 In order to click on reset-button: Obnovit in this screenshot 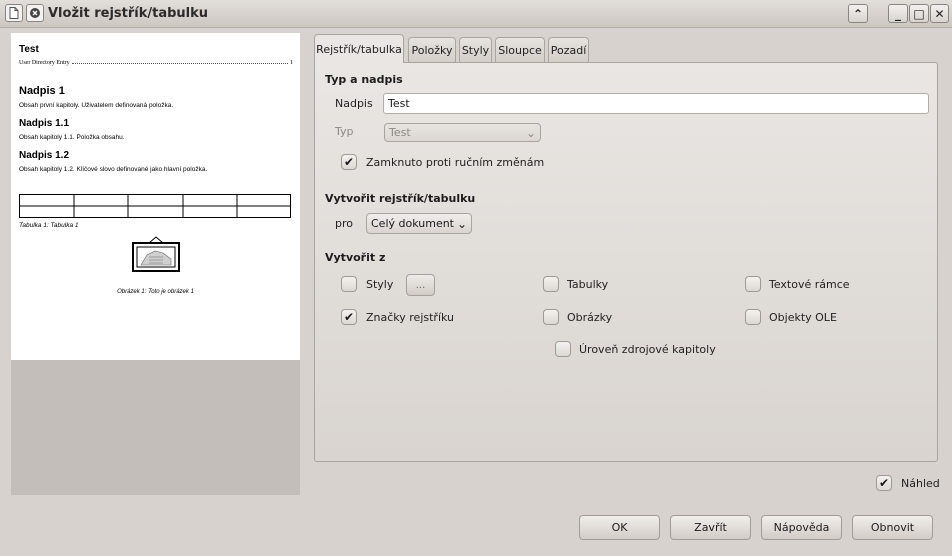, I will do `click(892, 527)`.